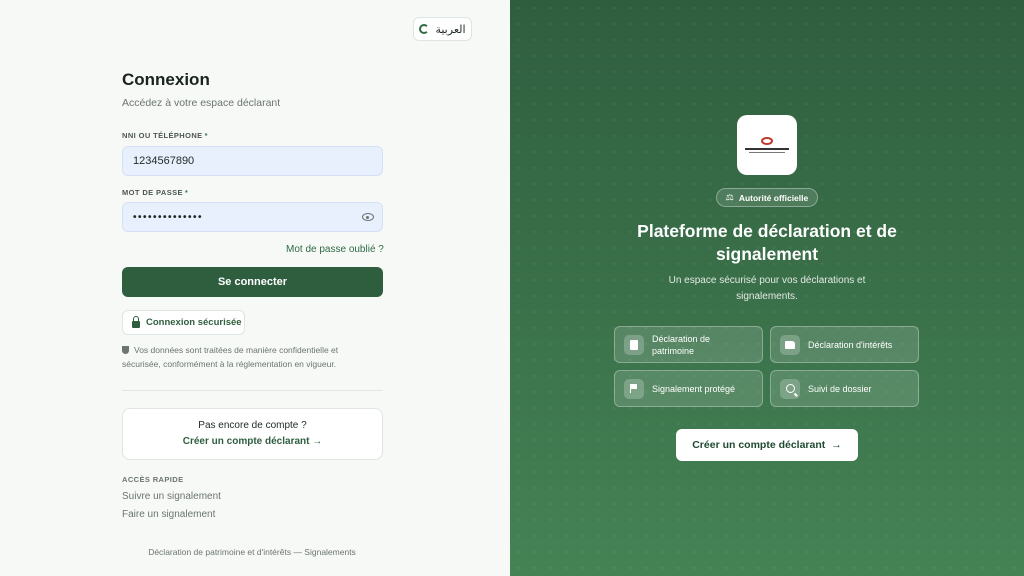  Describe the element at coordinates (759, 445) in the screenshot. I see `cta-label: Créer un compte déclarant` at that location.